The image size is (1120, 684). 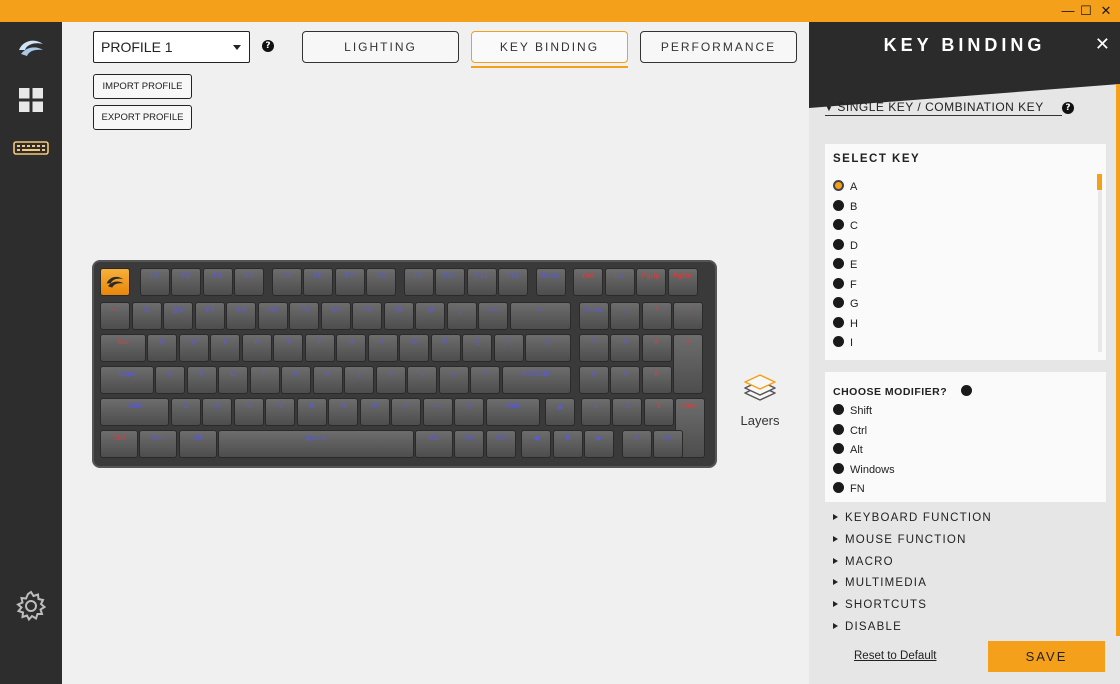 What do you see at coordinates (682, 282) in the screenshot?
I see `keyboard-key: PgDn` at bounding box center [682, 282].